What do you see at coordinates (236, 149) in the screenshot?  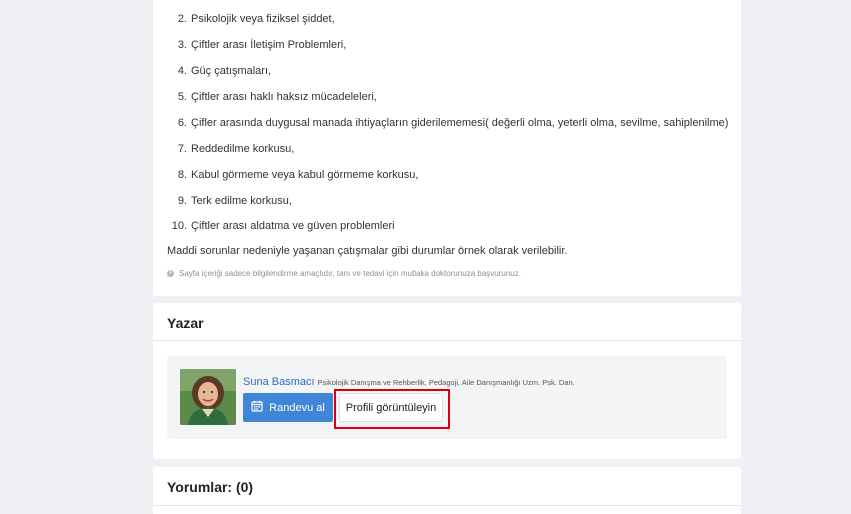 I see `list-item: 7. Reddedilme korkusu,` at bounding box center [236, 149].